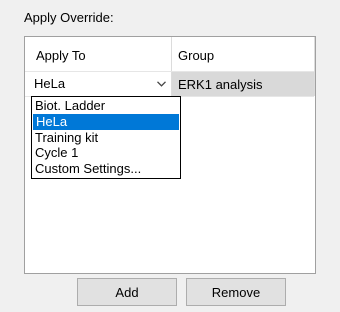 Image resolution: width=340 pixels, height=312 pixels. What do you see at coordinates (220, 84) in the screenshot?
I see `group-value: ERK1 analysis` at bounding box center [220, 84].